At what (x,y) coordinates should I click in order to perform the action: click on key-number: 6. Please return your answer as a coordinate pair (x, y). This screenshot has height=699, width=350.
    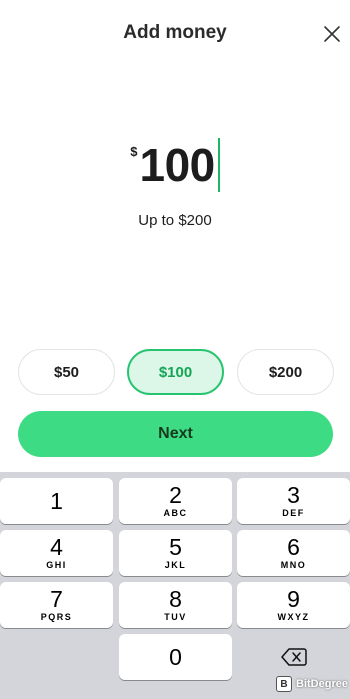
    Looking at the image, I should click on (293, 547).